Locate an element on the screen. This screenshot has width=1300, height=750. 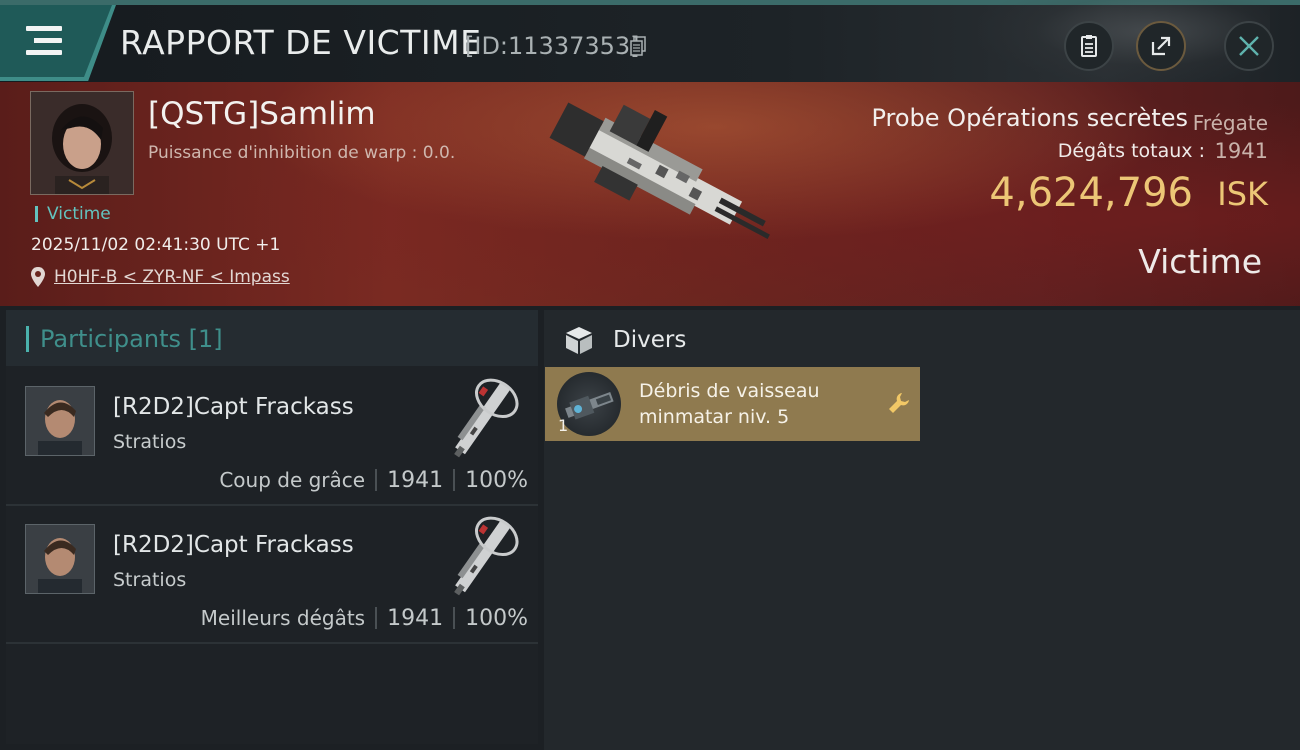
clipboard-button is located at coordinates (1089, 46).